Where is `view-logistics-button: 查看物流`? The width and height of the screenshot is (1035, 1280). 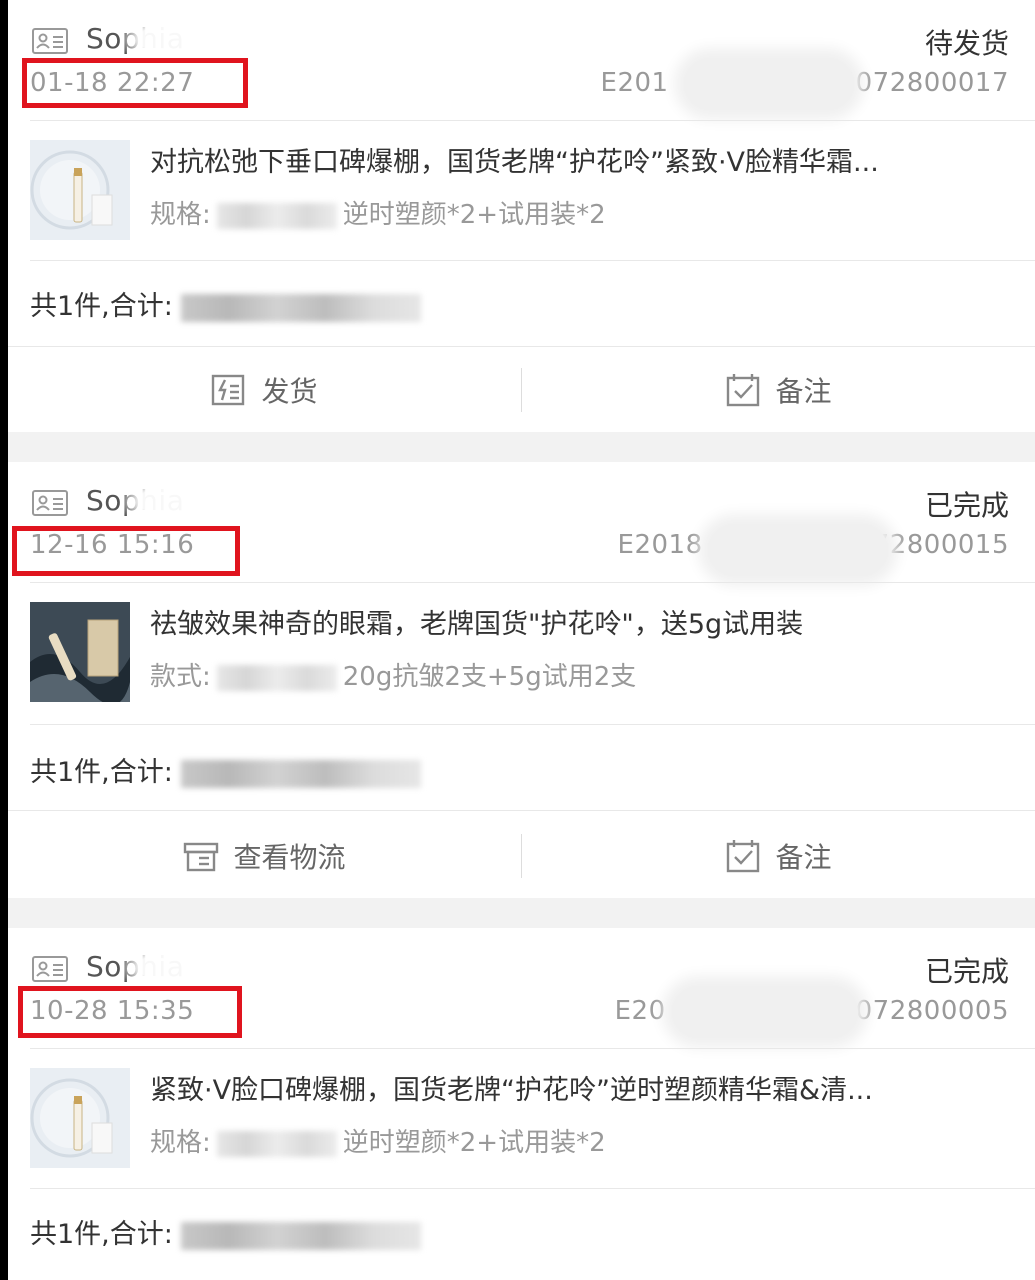
view-logistics-button: 查看物流 is located at coordinates (264, 856).